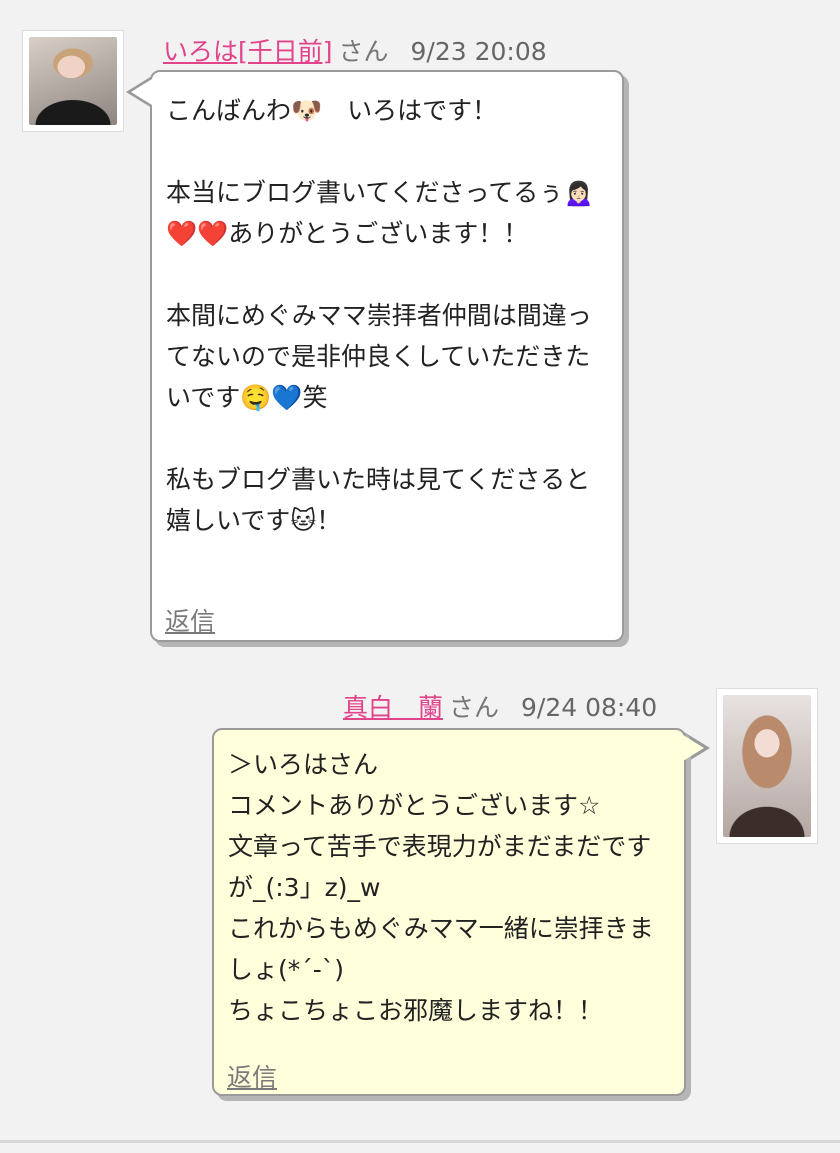 This screenshot has width=840, height=1153. Describe the element at coordinates (420, 1141) in the screenshot. I see `section-divider` at that location.